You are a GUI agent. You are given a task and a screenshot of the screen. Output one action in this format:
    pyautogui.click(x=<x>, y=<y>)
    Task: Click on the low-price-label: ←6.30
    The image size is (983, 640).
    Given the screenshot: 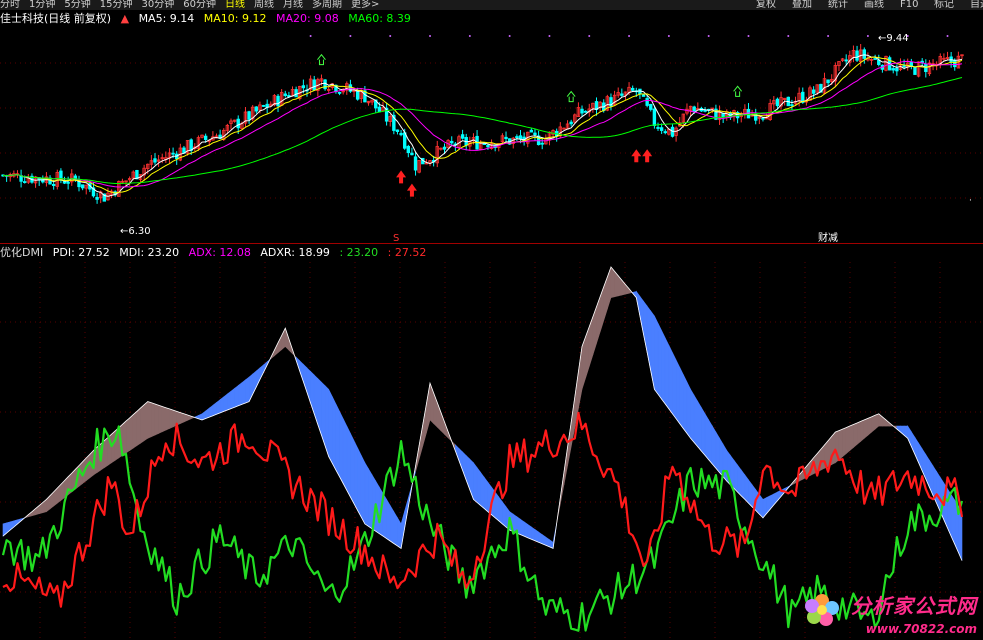 What is the action you would take?
    pyautogui.click(x=135, y=231)
    